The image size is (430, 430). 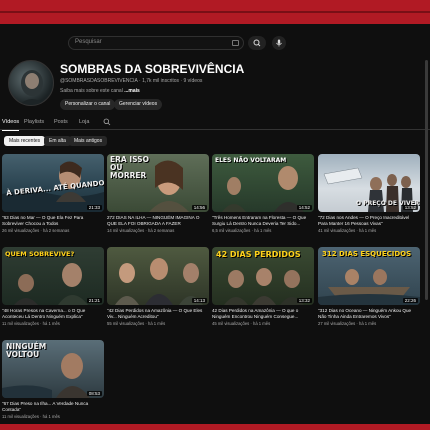 I want to click on video-thumbnail: QUEM SOBREVIVE? 21:21, so click(x=53, y=276).